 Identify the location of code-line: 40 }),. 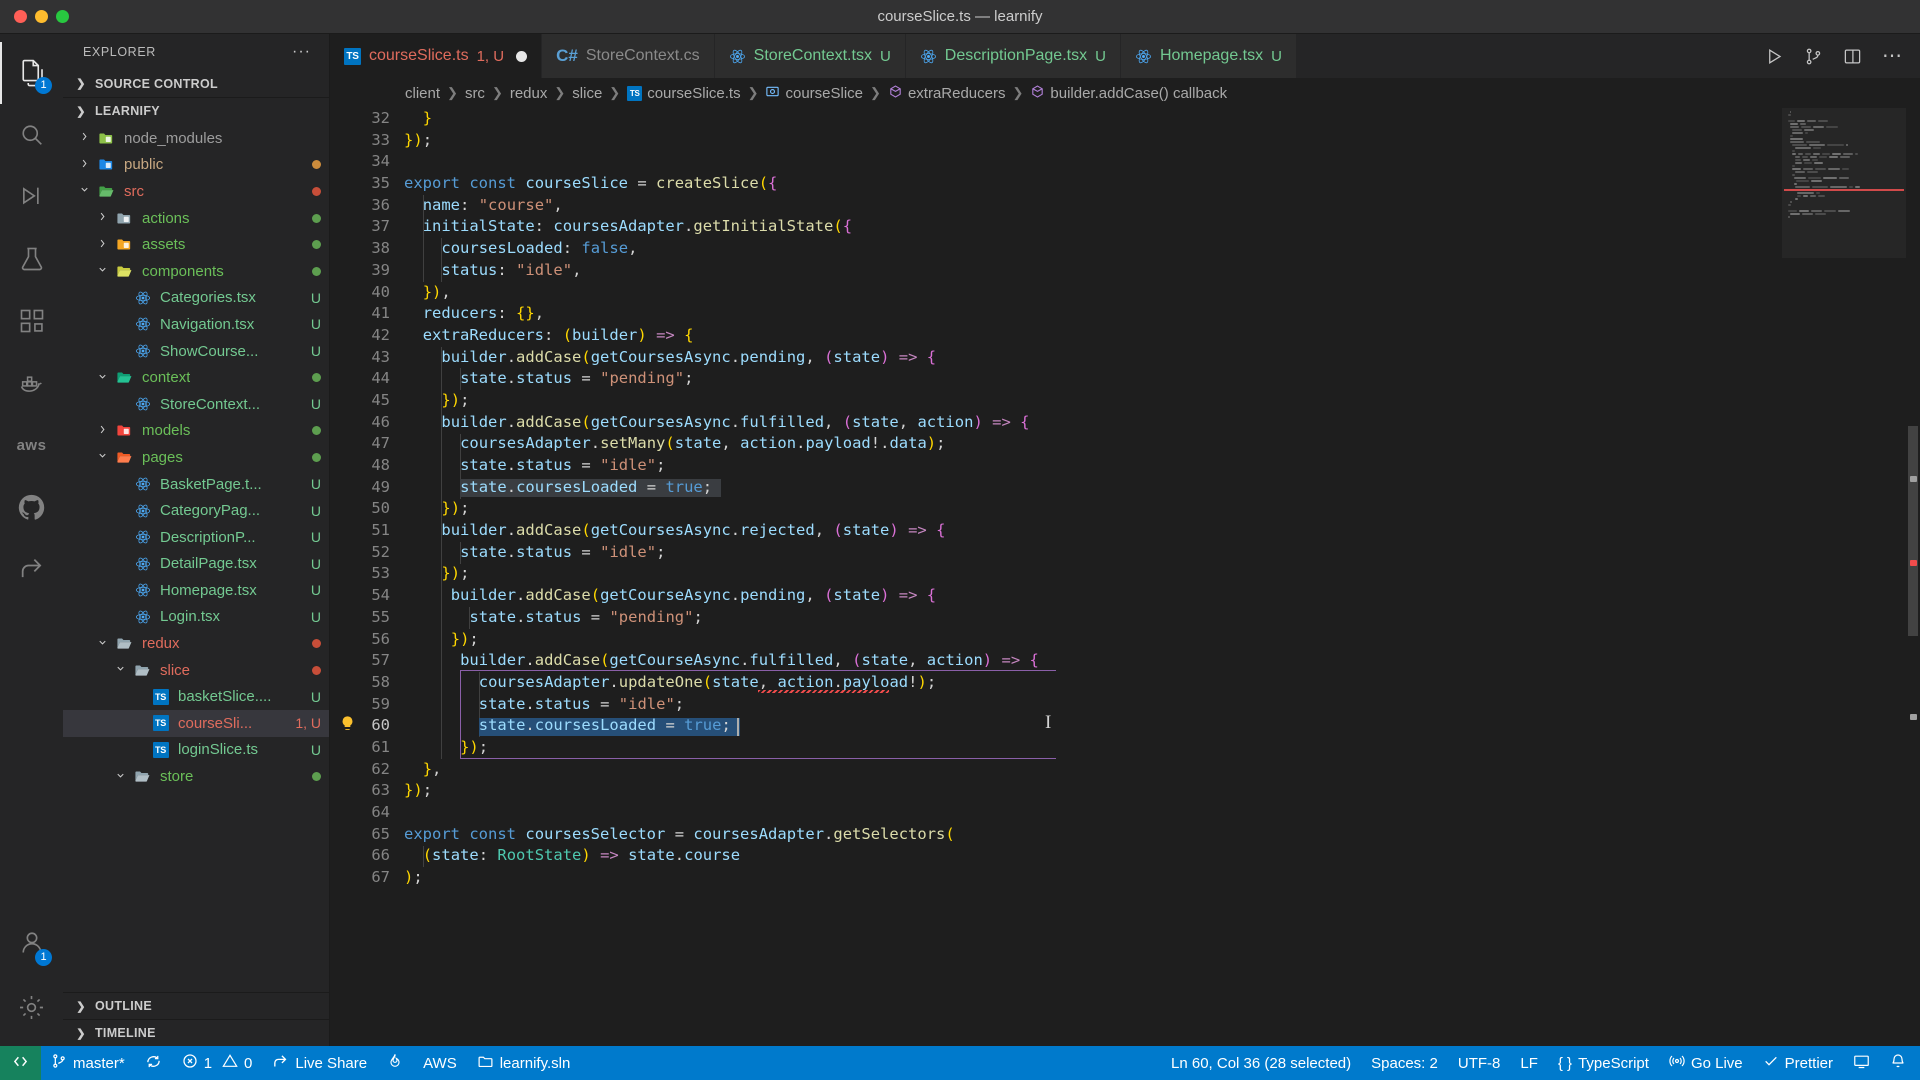
(1056, 293).